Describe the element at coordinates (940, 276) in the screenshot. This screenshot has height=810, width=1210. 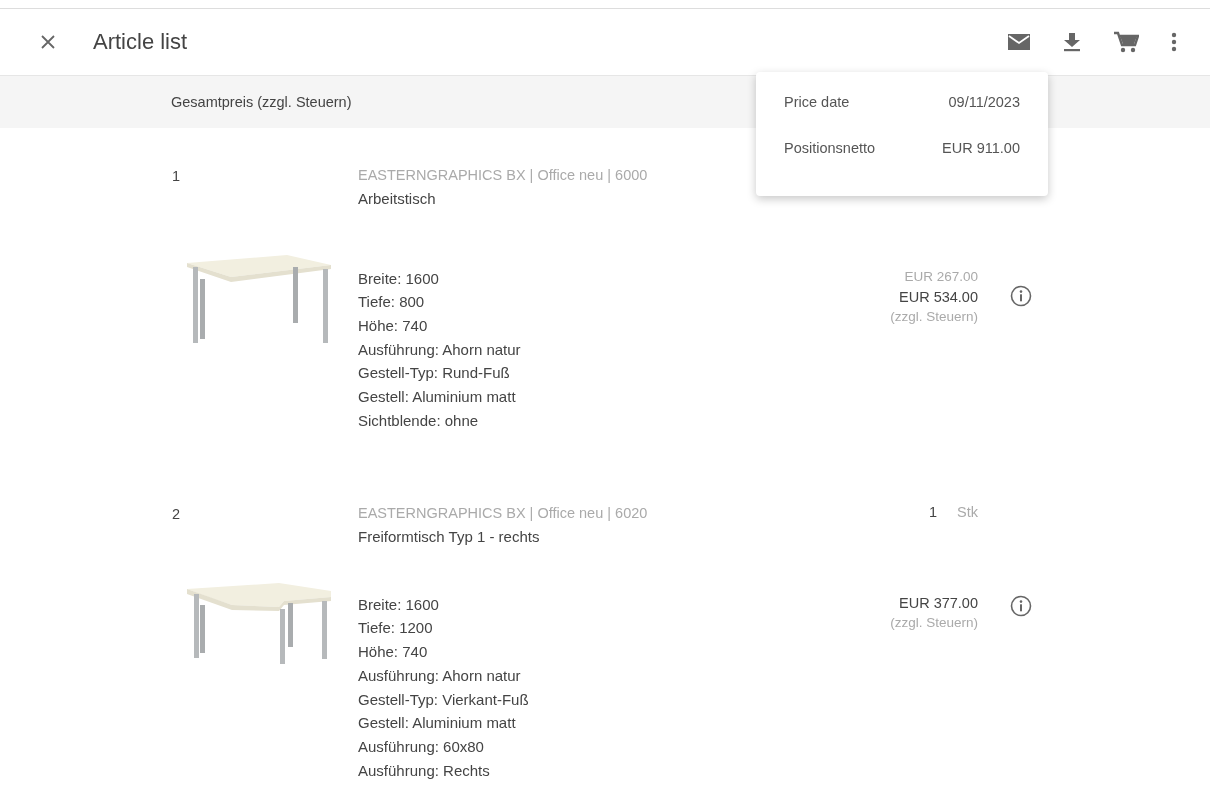
I see `unit-price: EUR 267.00` at that location.